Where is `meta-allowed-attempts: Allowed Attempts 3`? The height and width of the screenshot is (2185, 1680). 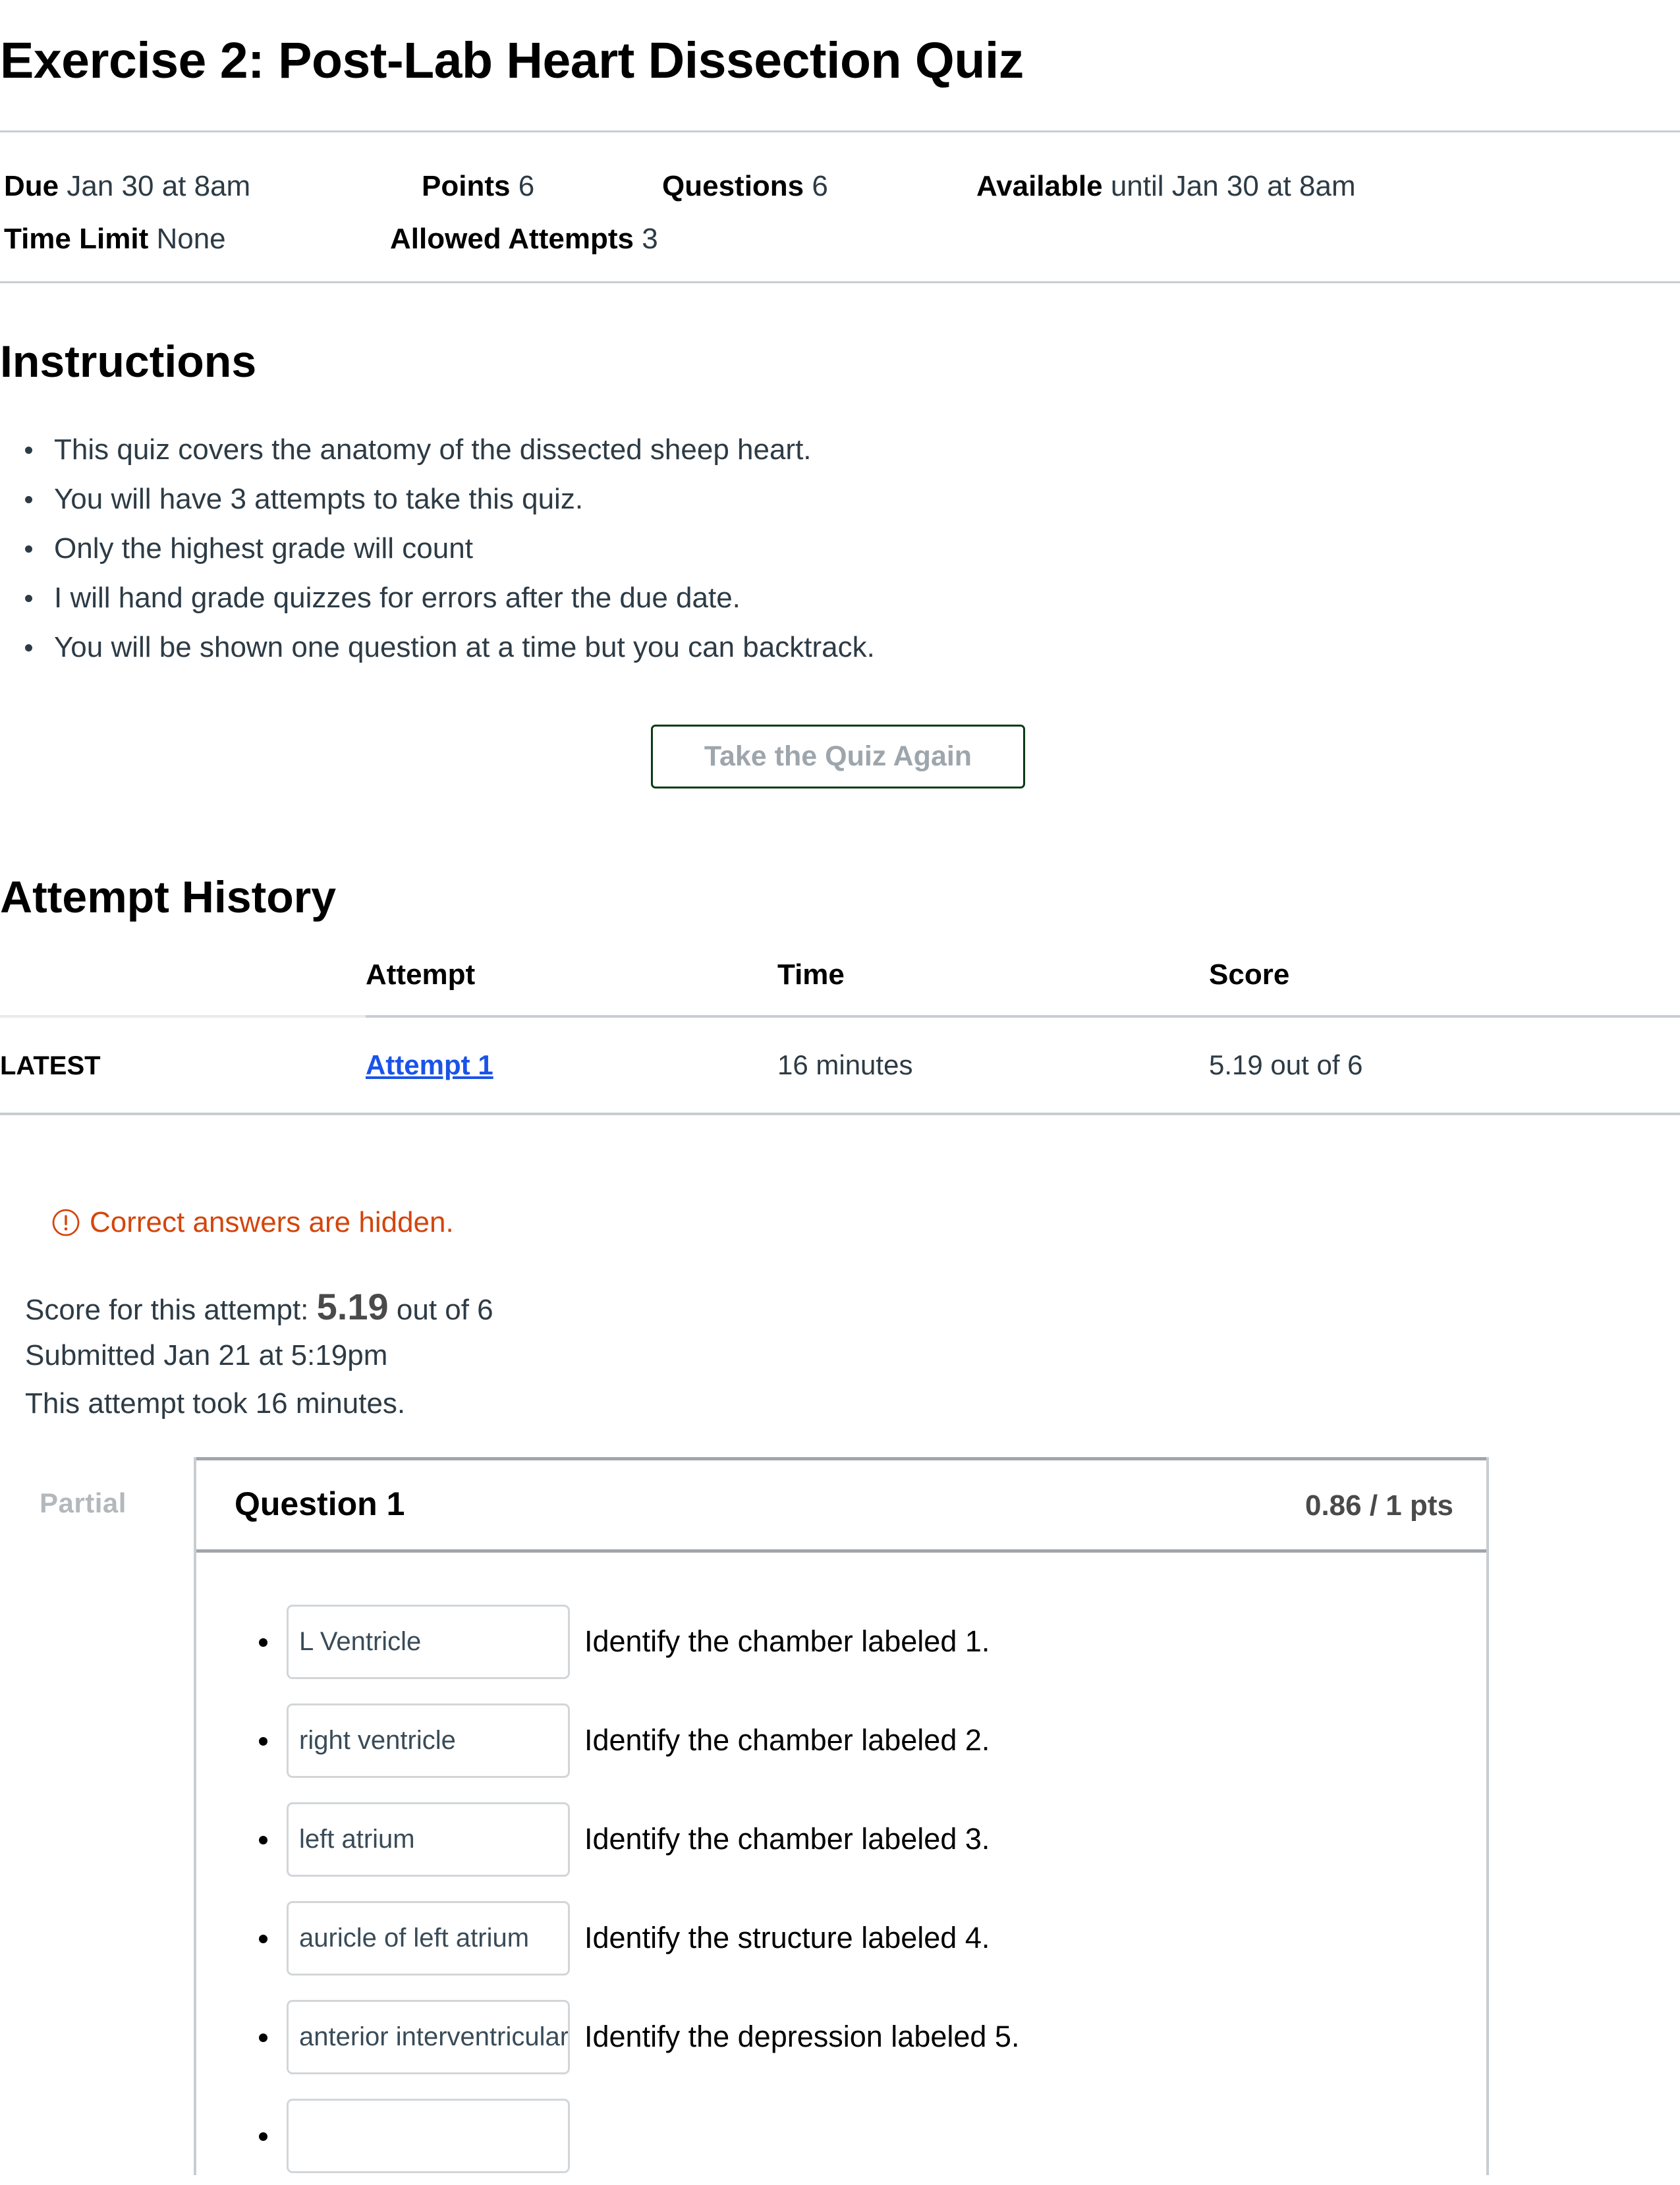
meta-allowed-attempts: Allowed Attempts 3 is located at coordinates (524, 239).